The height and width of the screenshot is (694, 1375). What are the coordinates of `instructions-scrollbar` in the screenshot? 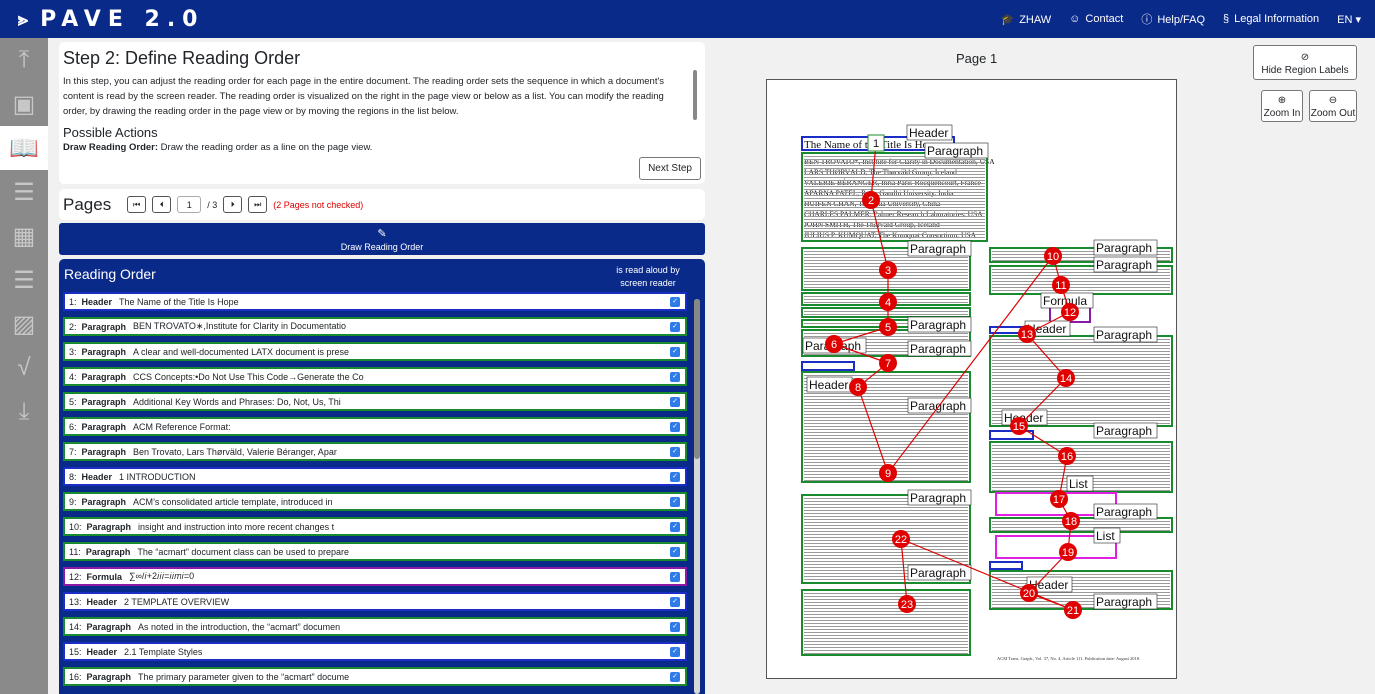 It's located at (695, 95).